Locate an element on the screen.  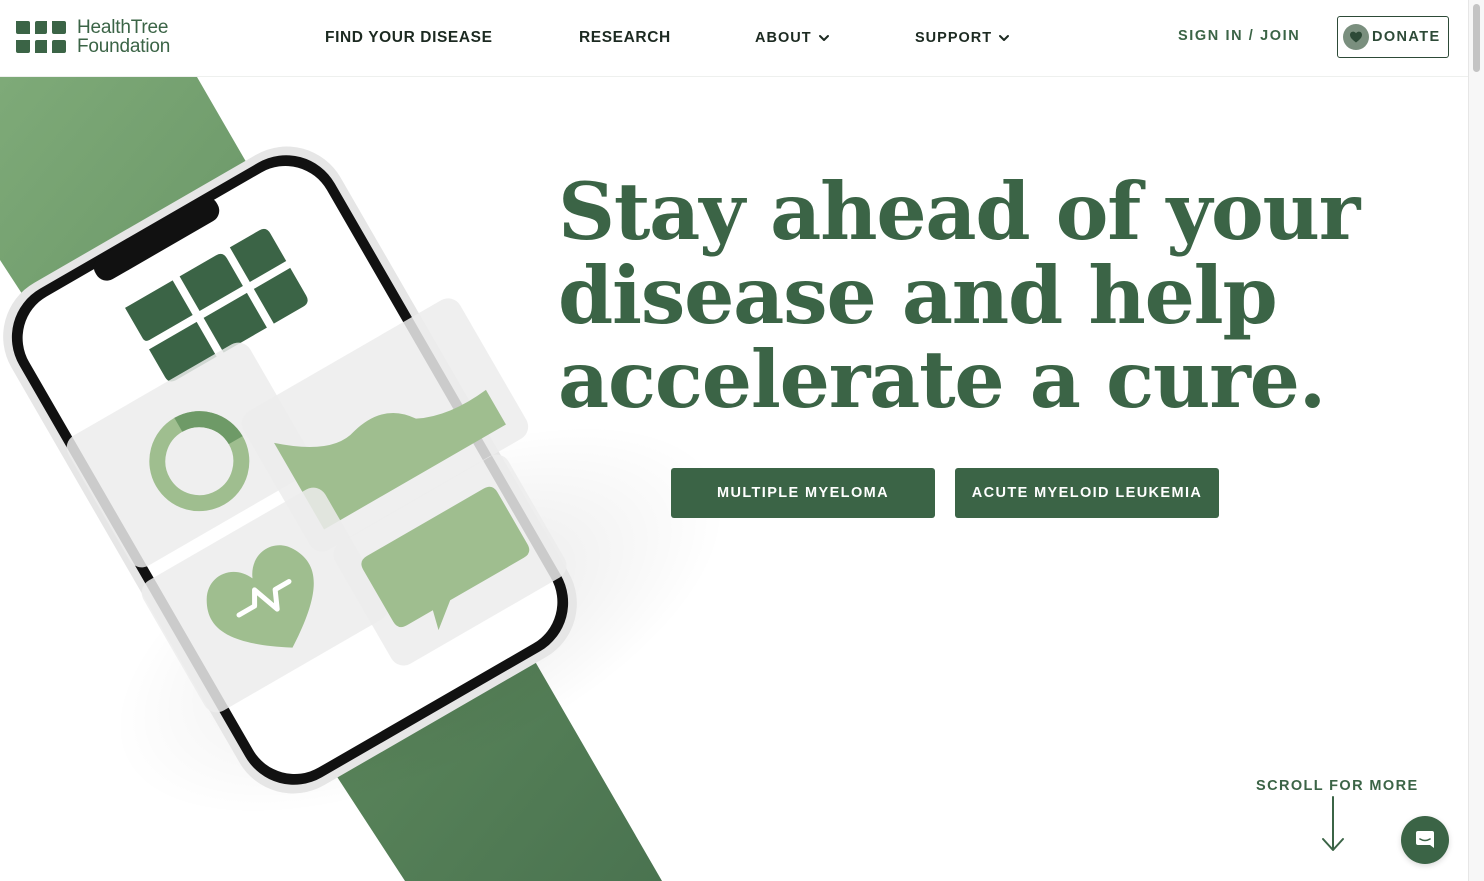
chat-icon is located at coordinates (1425, 839).